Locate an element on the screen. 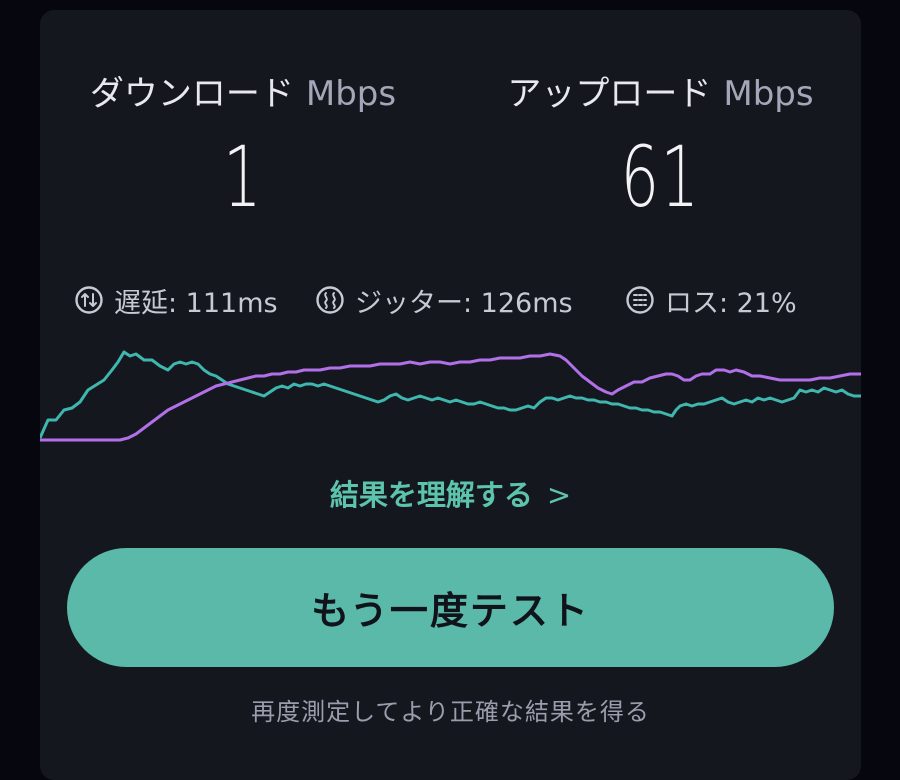 The width and height of the screenshot is (900, 780). download-value: 1 is located at coordinates (243, 177).